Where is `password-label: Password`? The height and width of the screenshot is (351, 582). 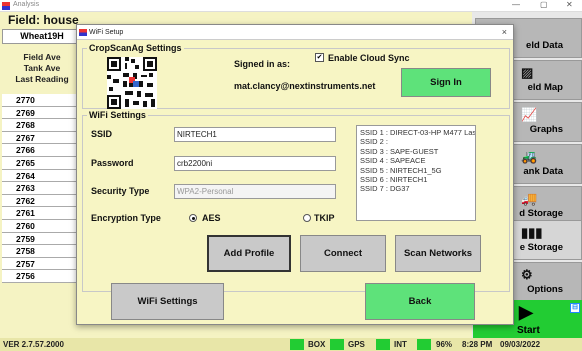
password-label: Password is located at coordinates (112, 163).